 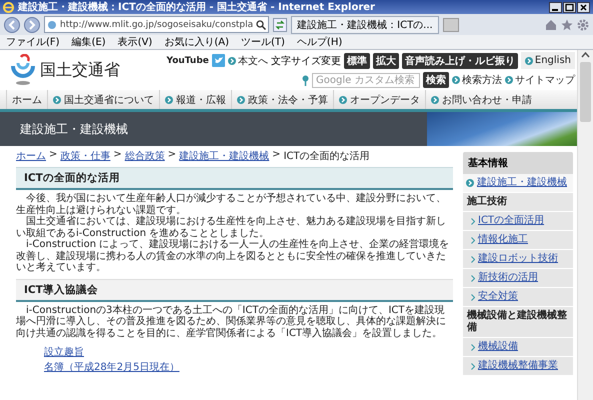 What do you see at coordinates (518, 259) in the screenshot?
I see `sidebar-link: 建設ロボット技術` at bounding box center [518, 259].